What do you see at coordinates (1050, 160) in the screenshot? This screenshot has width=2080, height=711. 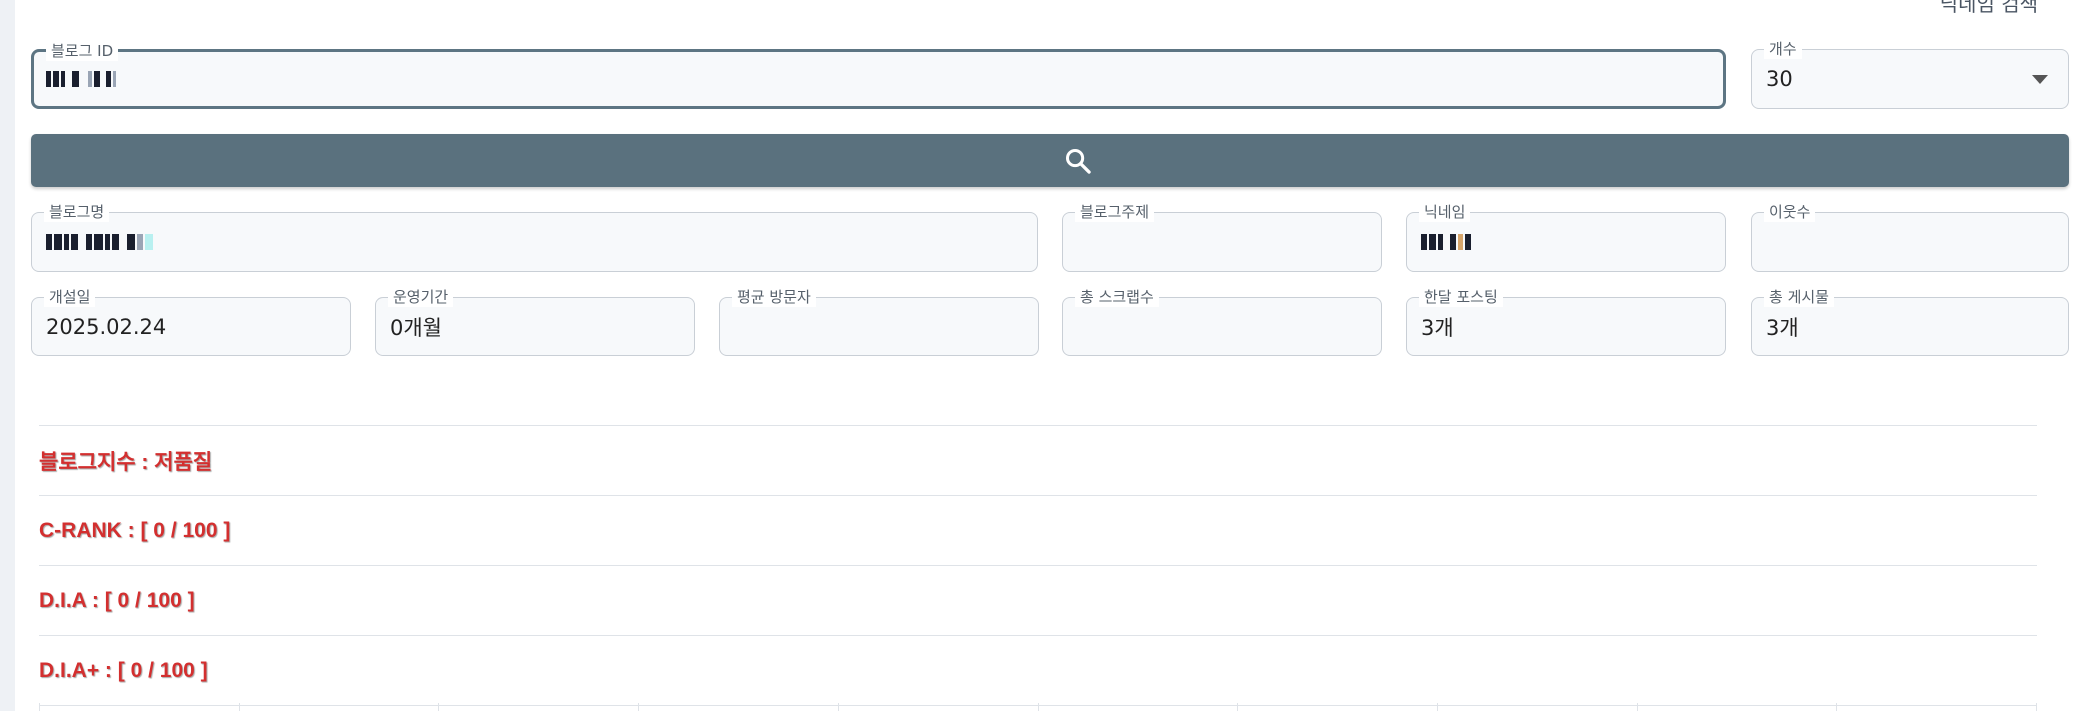 I see `search-button` at bounding box center [1050, 160].